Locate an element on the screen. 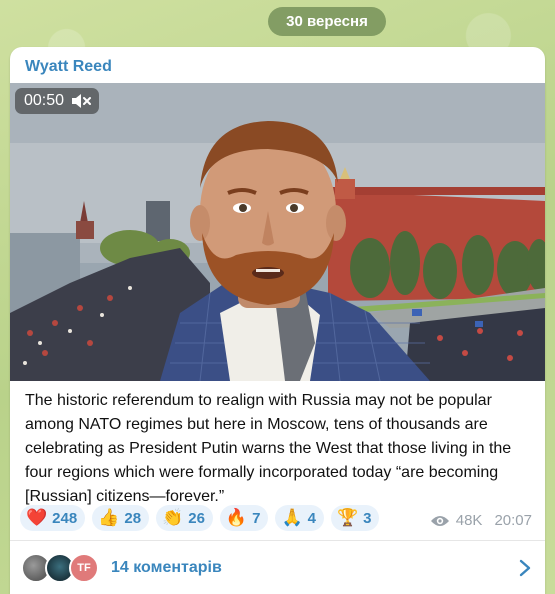 The image size is (555, 594). reaction-pray: 🙏 4 is located at coordinates (299, 518).